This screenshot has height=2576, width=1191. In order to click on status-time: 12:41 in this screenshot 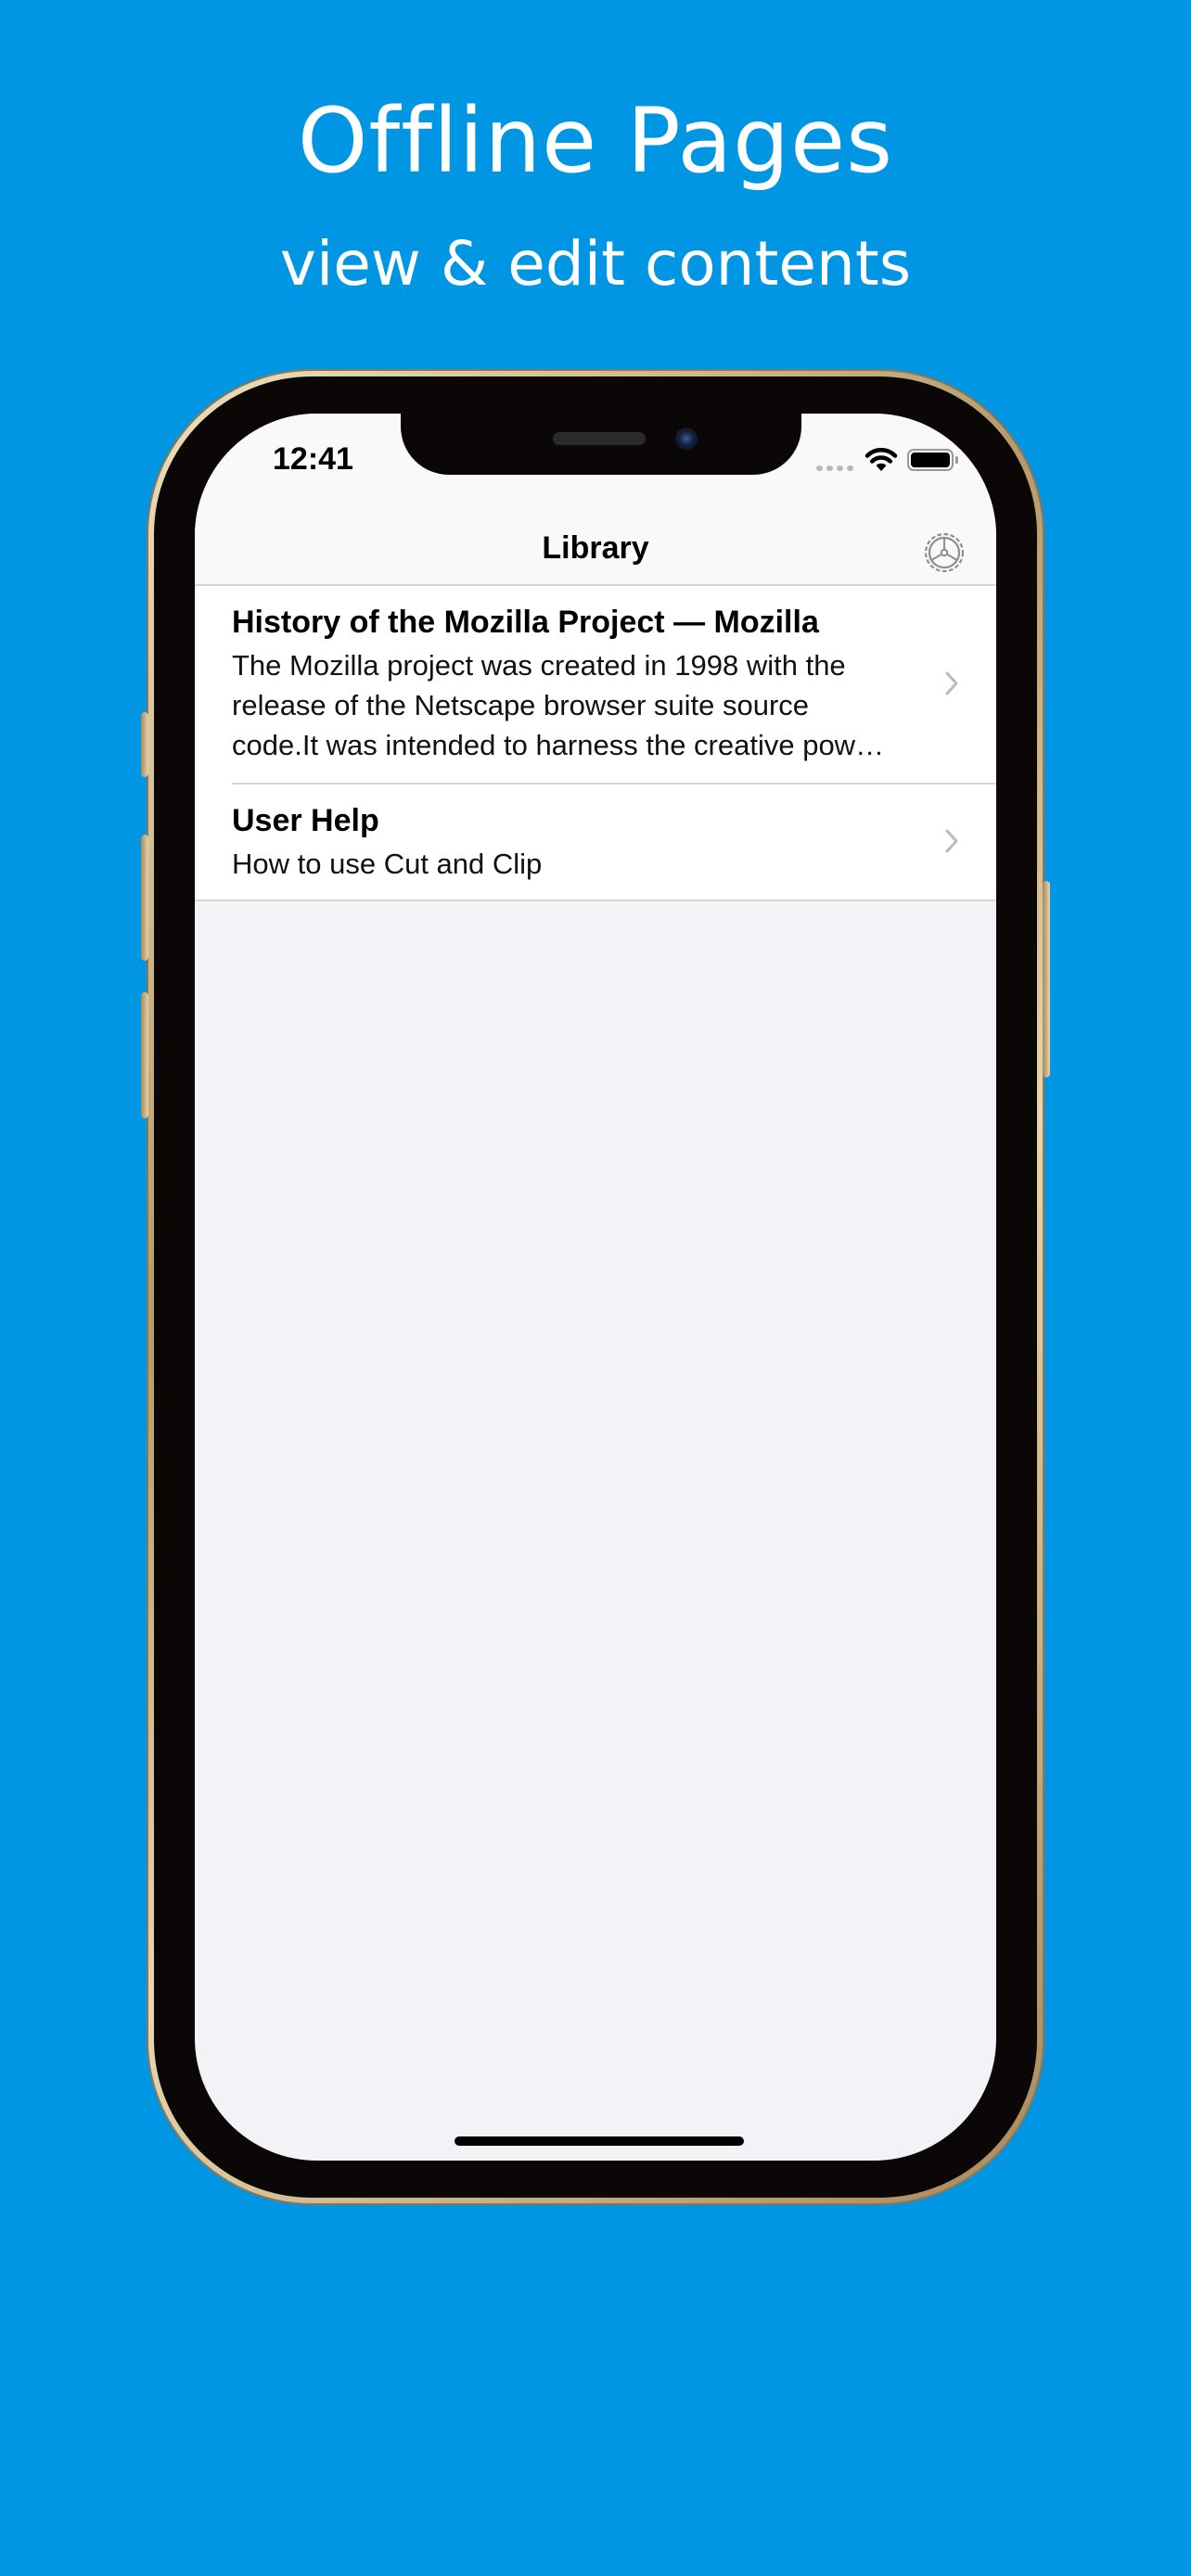, I will do `click(313, 459)`.